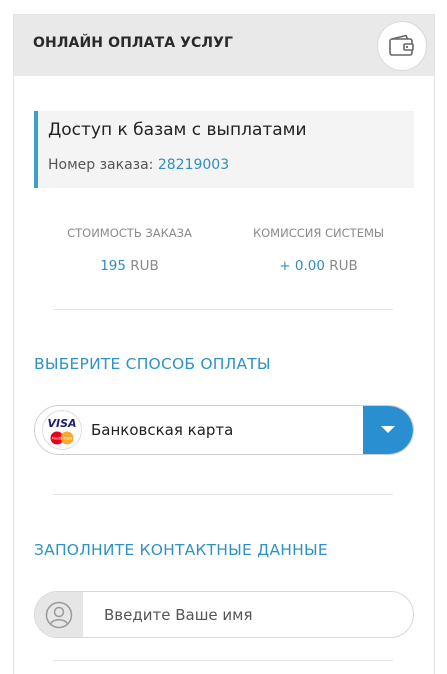  What do you see at coordinates (343, 266) in the screenshot?
I see `fee-currency: RUB` at bounding box center [343, 266].